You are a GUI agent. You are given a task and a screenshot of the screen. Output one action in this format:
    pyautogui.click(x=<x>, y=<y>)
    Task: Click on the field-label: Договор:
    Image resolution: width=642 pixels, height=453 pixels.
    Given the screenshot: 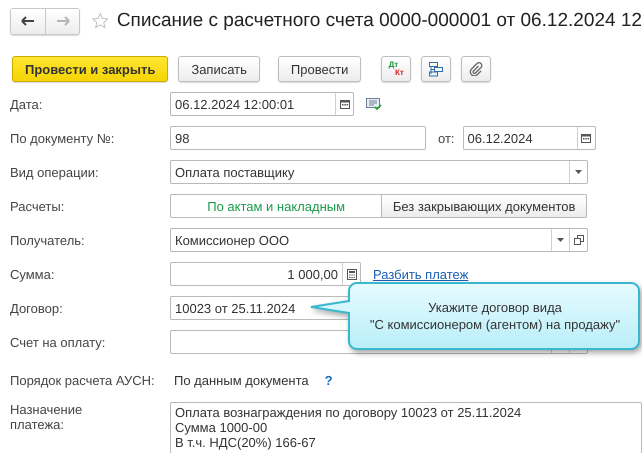 What is the action you would take?
    pyautogui.click(x=37, y=308)
    